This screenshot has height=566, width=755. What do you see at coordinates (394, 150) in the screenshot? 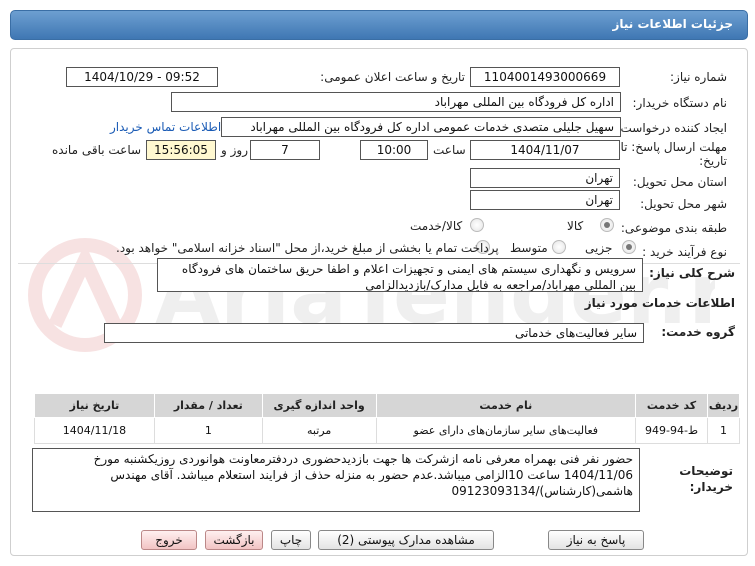
I see `deadline-time-field: 10:00` at bounding box center [394, 150].